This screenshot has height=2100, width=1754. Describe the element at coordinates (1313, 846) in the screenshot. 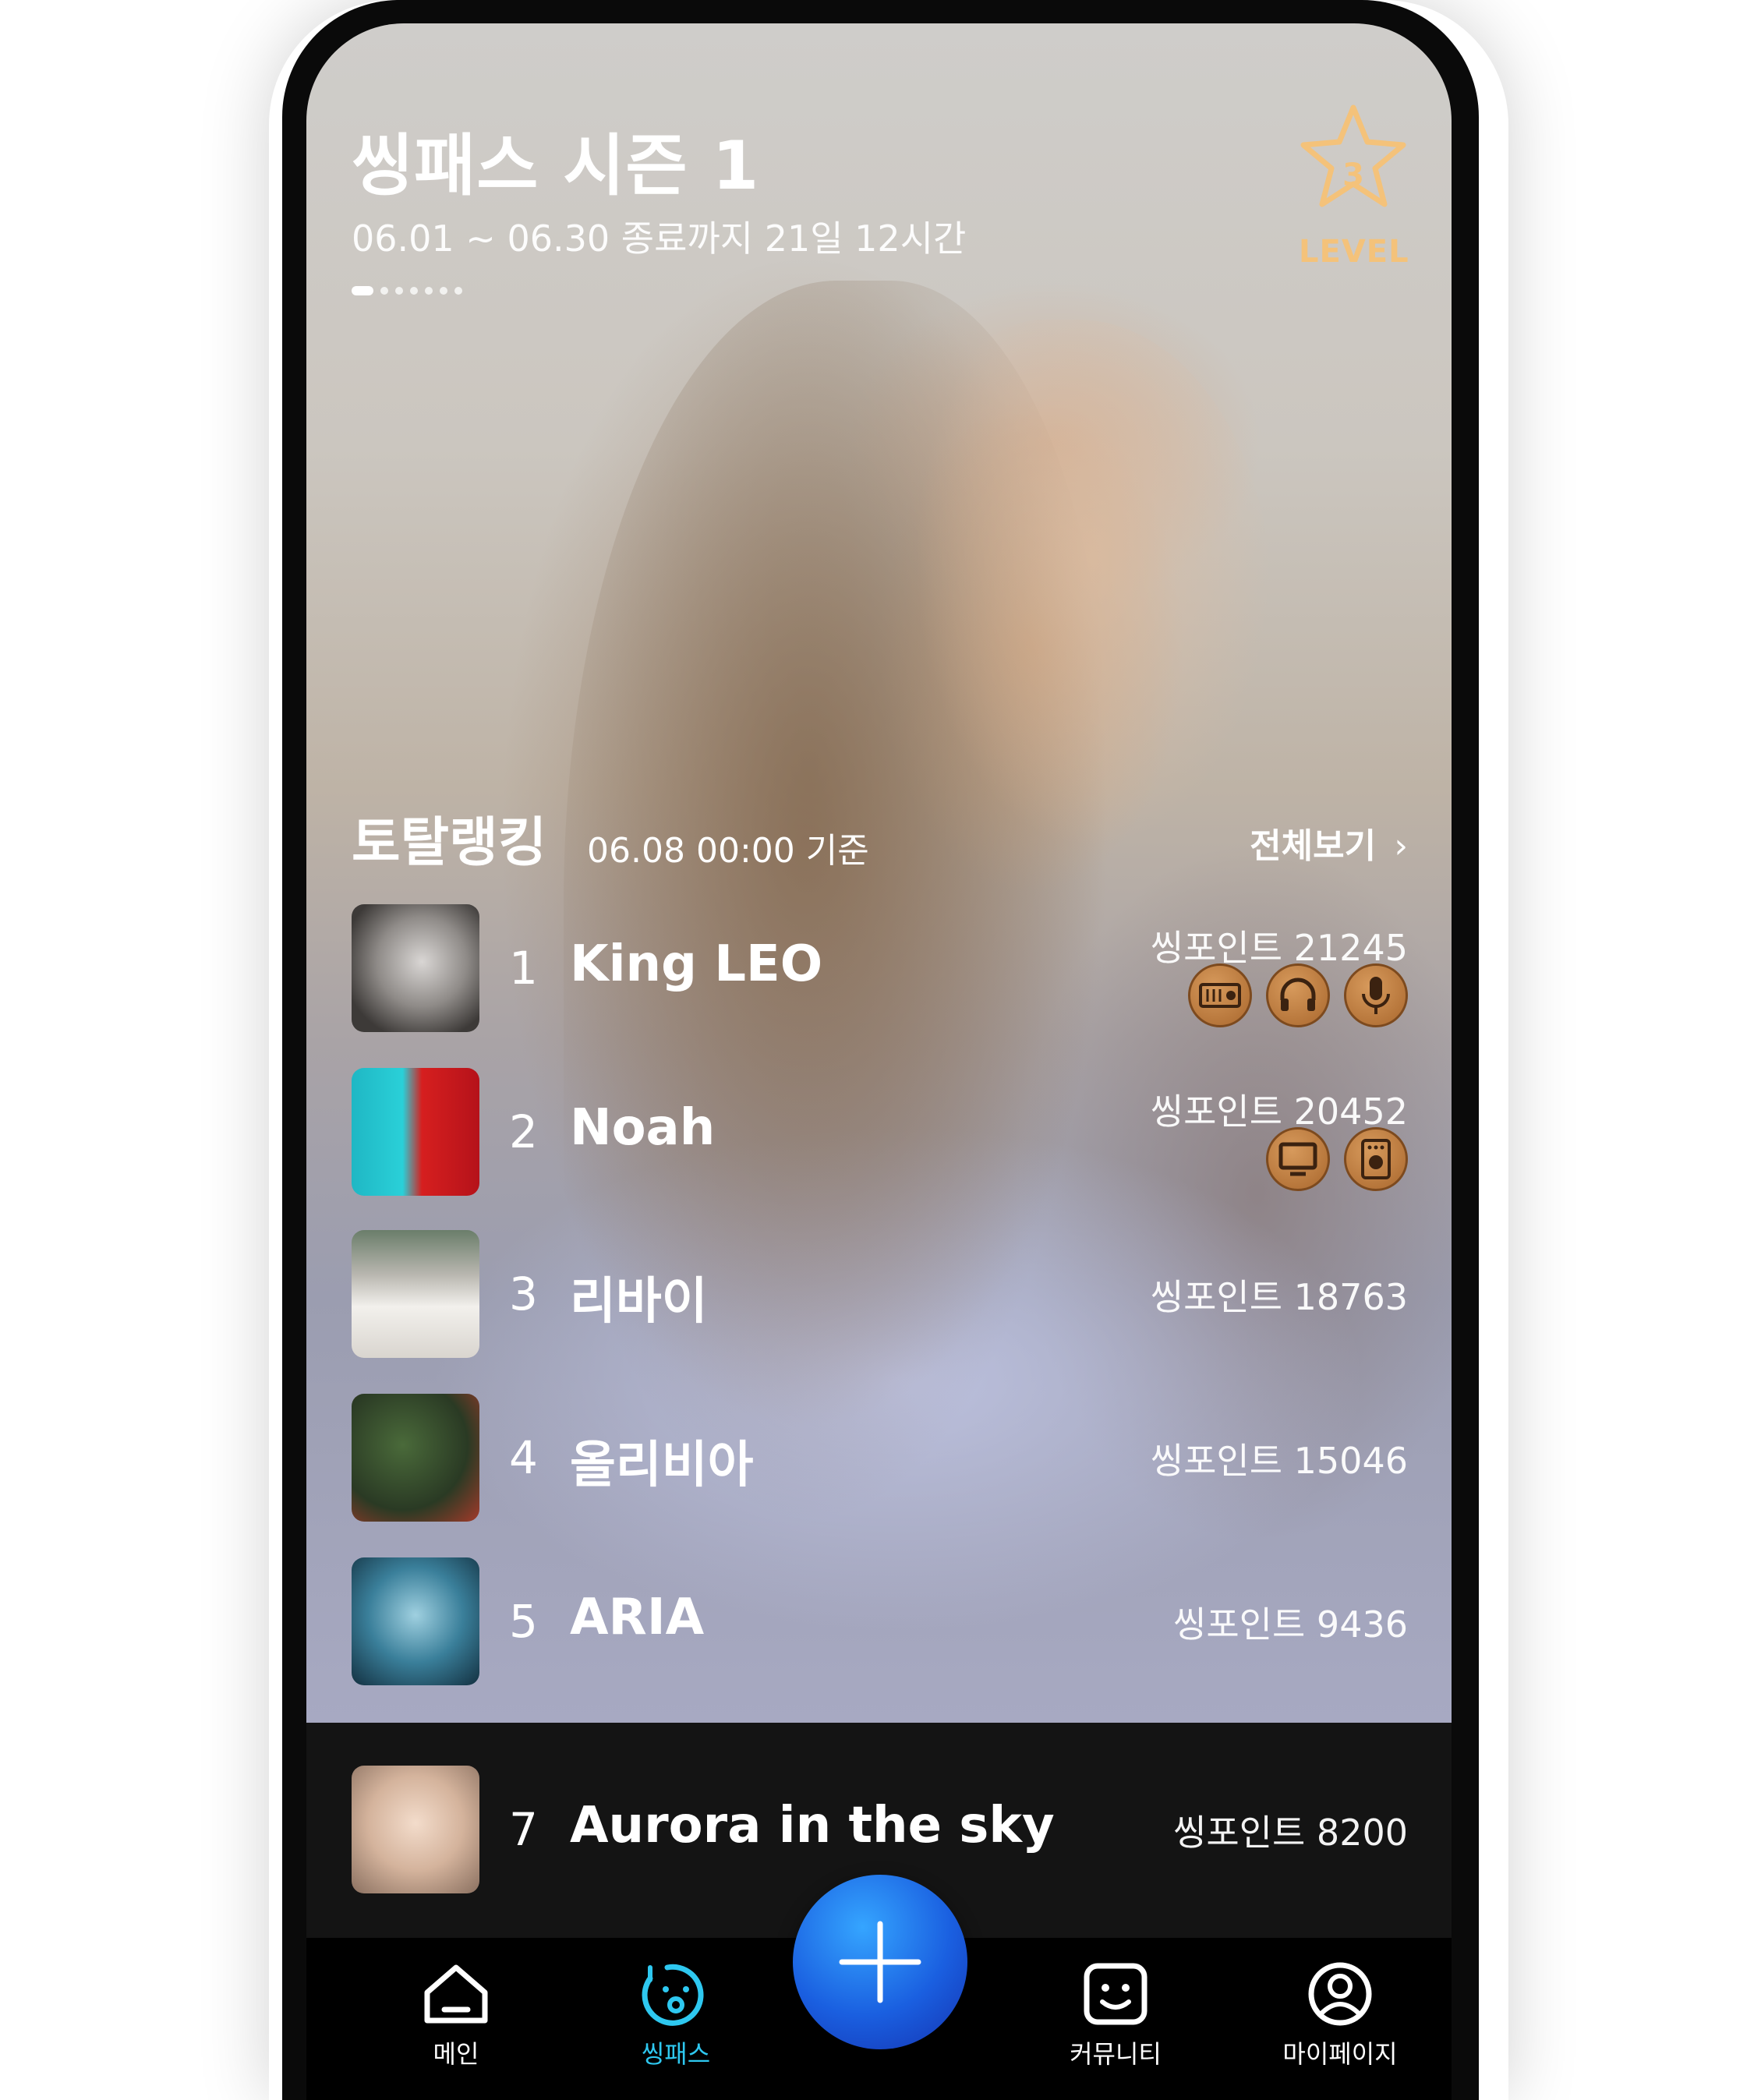

I see `see-all-label: 전체보기` at that location.